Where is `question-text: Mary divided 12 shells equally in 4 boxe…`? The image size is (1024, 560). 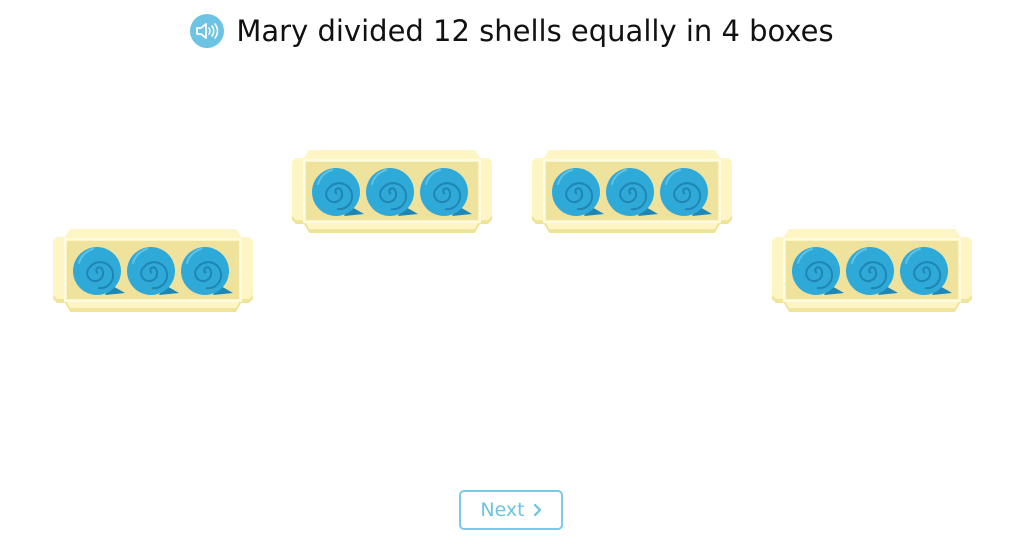
question-text: Mary divided 12 shells equally in 4 boxe… is located at coordinates (535, 31).